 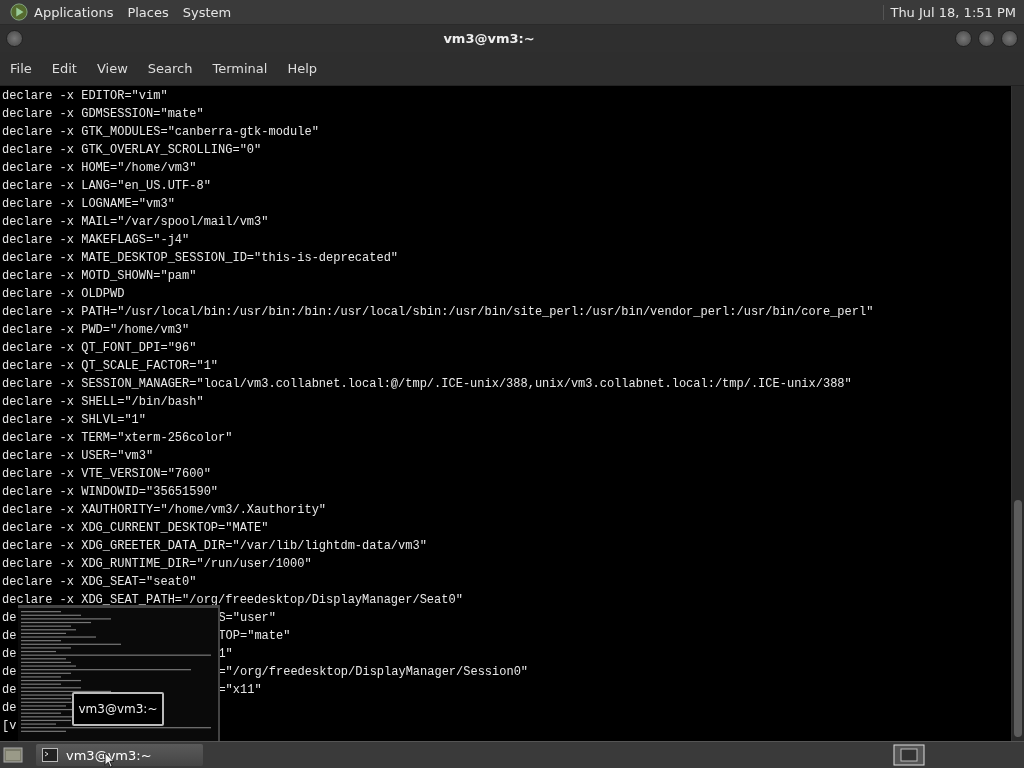 What do you see at coordinates (160, 132) in the screenshot?
I see `terminal-line: declare -x GTK_MODULES="canberra-gtk-module"` at bounding box center [160, 132].